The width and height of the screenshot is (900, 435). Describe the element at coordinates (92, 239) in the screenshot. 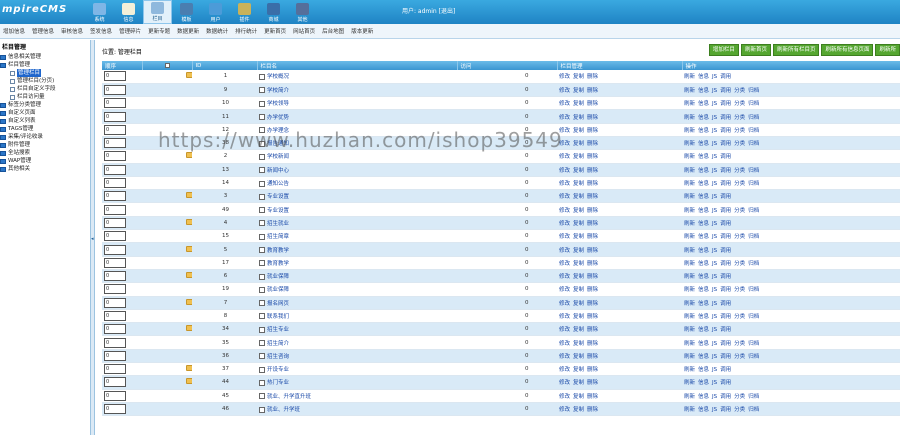

I see `collapse-arrow-icon: ◂` at that location.